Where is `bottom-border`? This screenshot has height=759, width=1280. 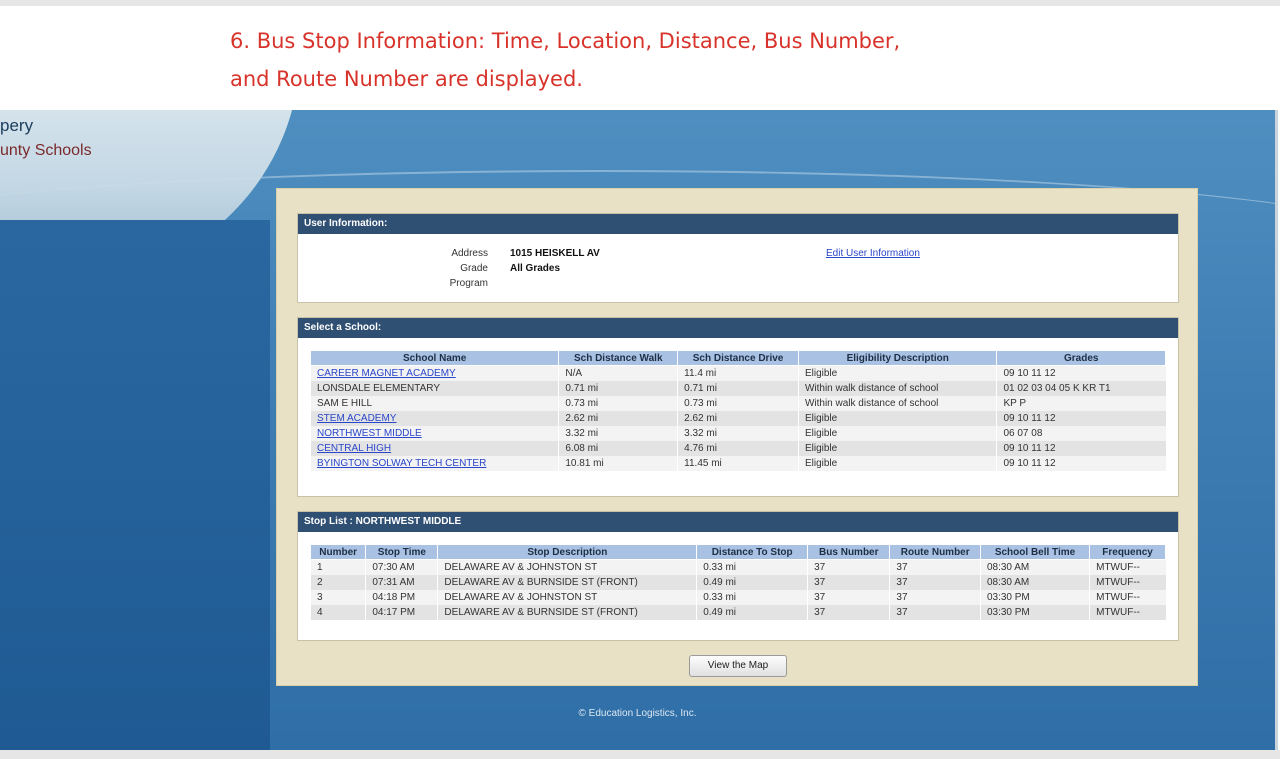
bottom-border is located at coordinates (640, 754).